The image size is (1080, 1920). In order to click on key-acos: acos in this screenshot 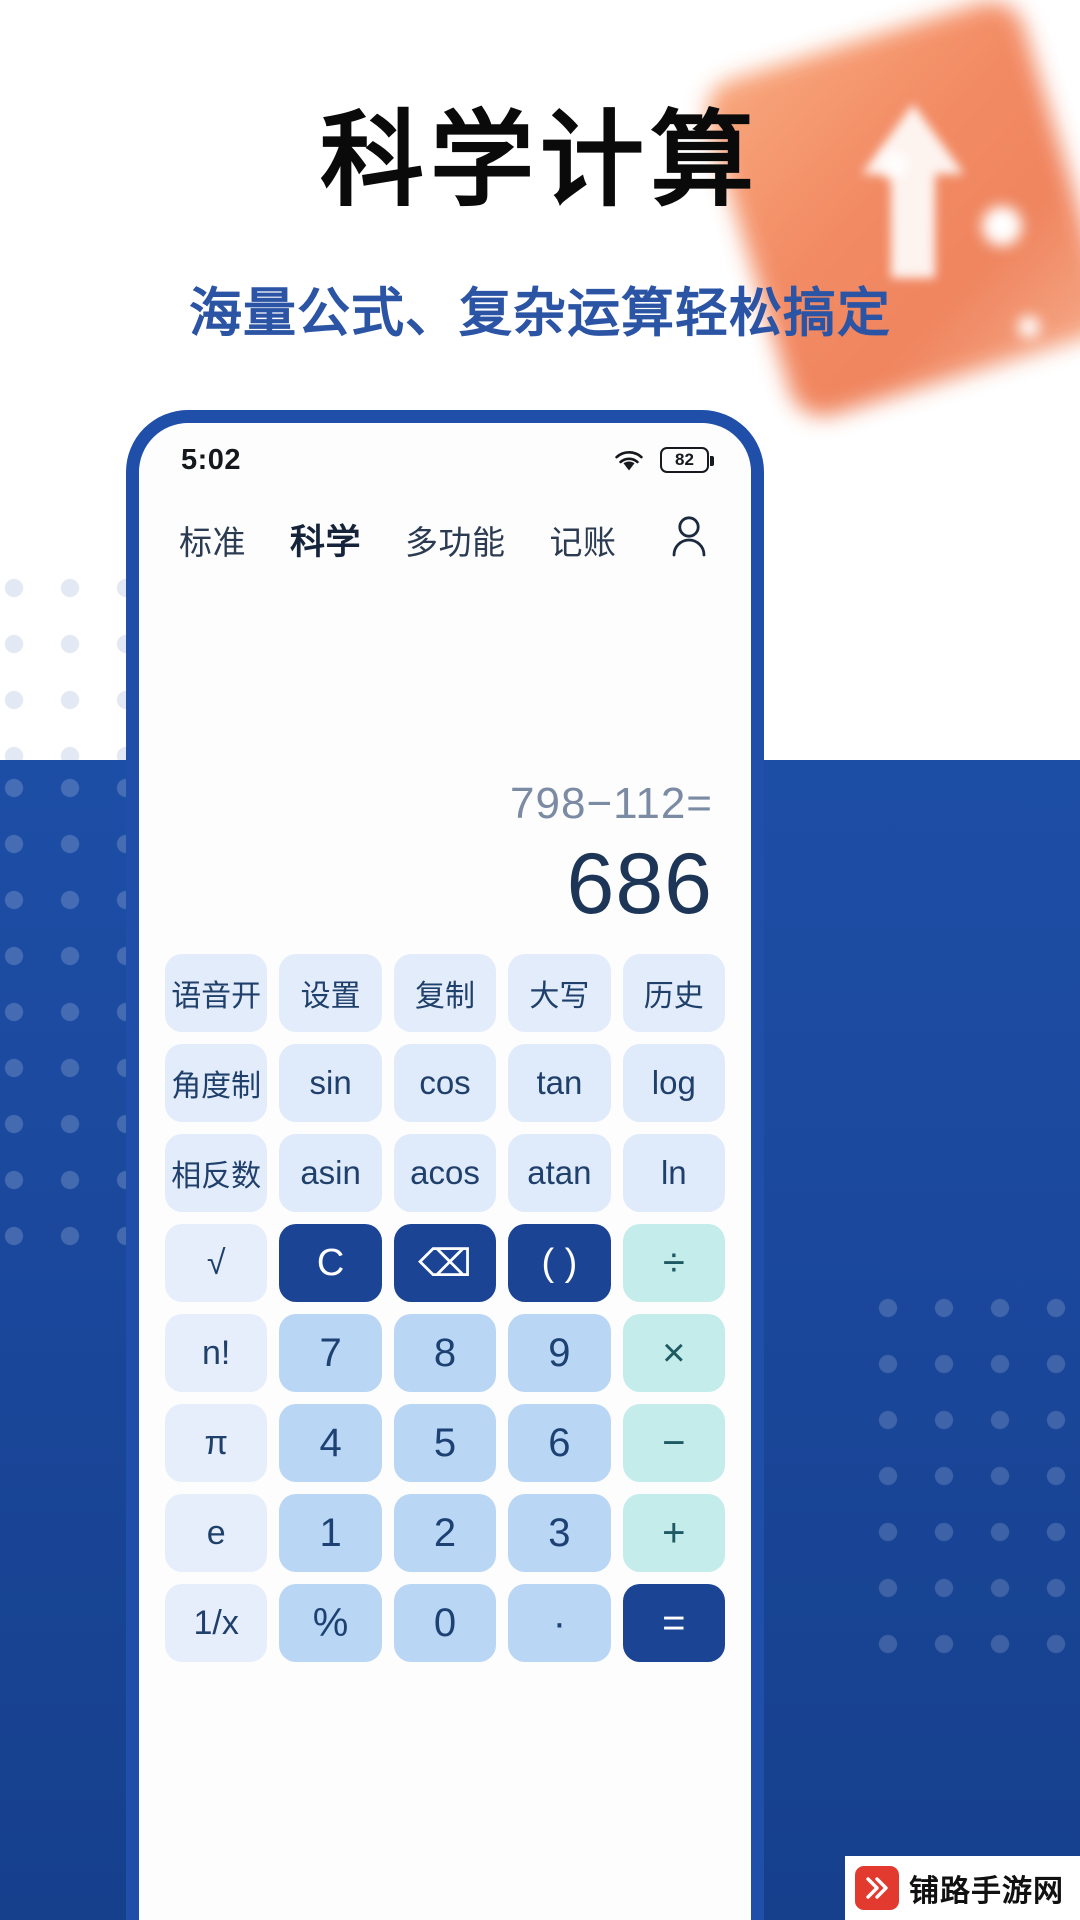, I will do `click(445, 1173)`.